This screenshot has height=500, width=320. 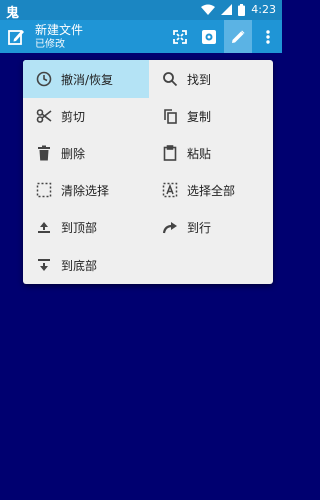 What do you see at coordinates (13, 13) in the screenshot?
I see `carrier-glyph: 鬼` at bounding box center [13, 13].